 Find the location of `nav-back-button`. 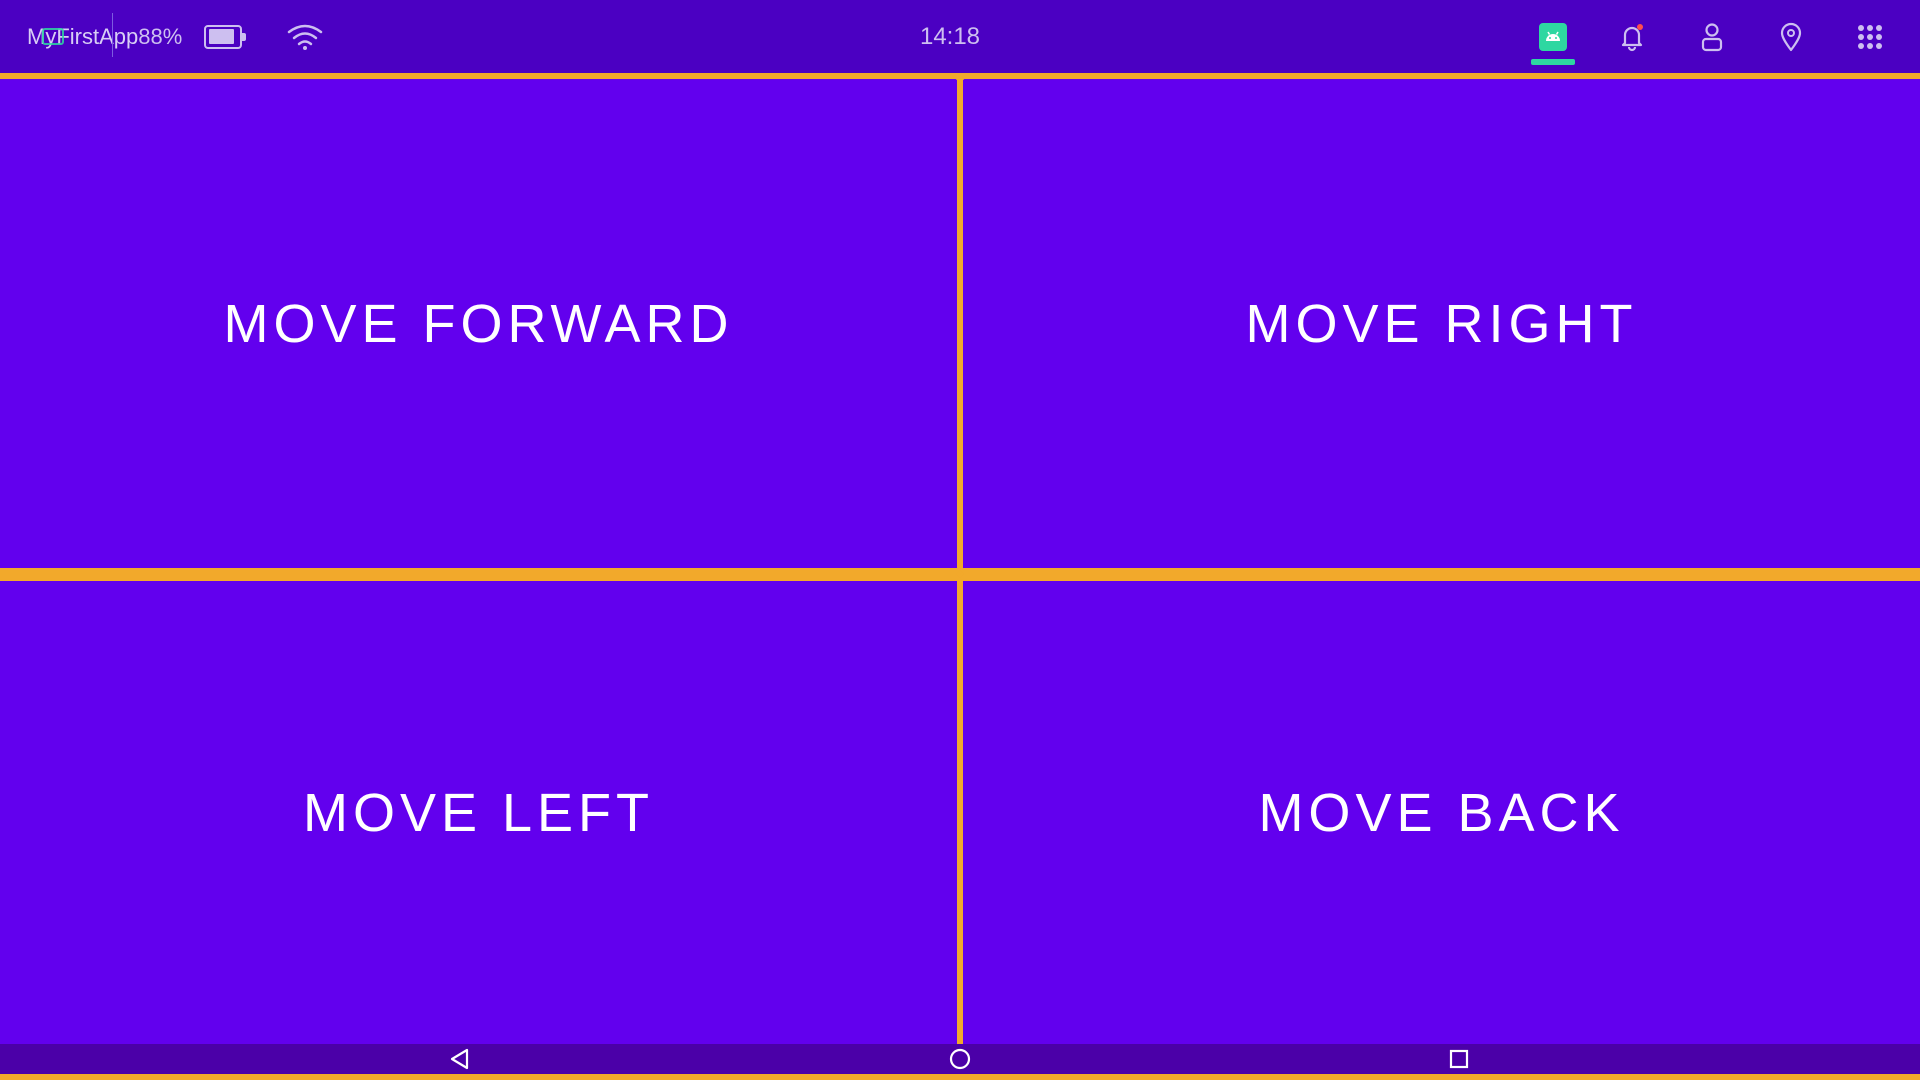

nav-back-button is located at coordinates (460, 1059).